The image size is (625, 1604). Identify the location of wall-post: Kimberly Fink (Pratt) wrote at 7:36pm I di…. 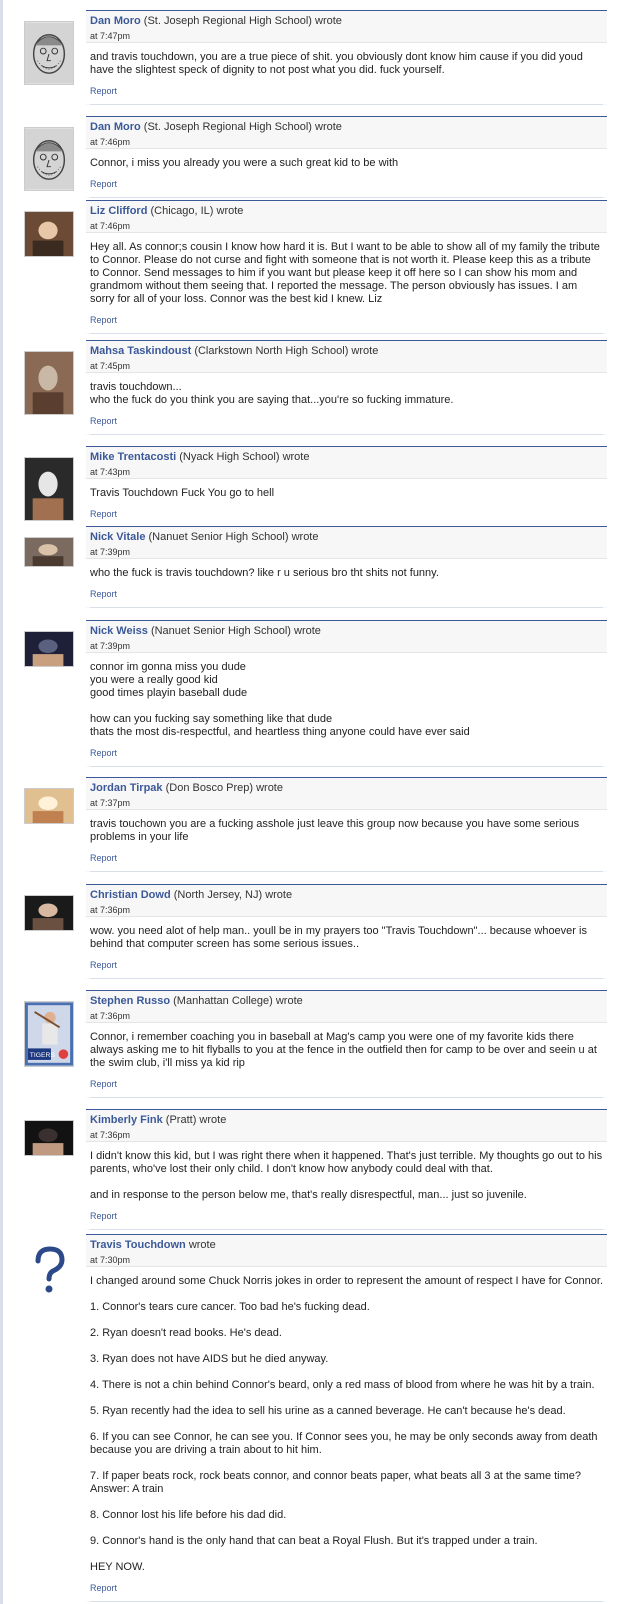
(315, 1169).